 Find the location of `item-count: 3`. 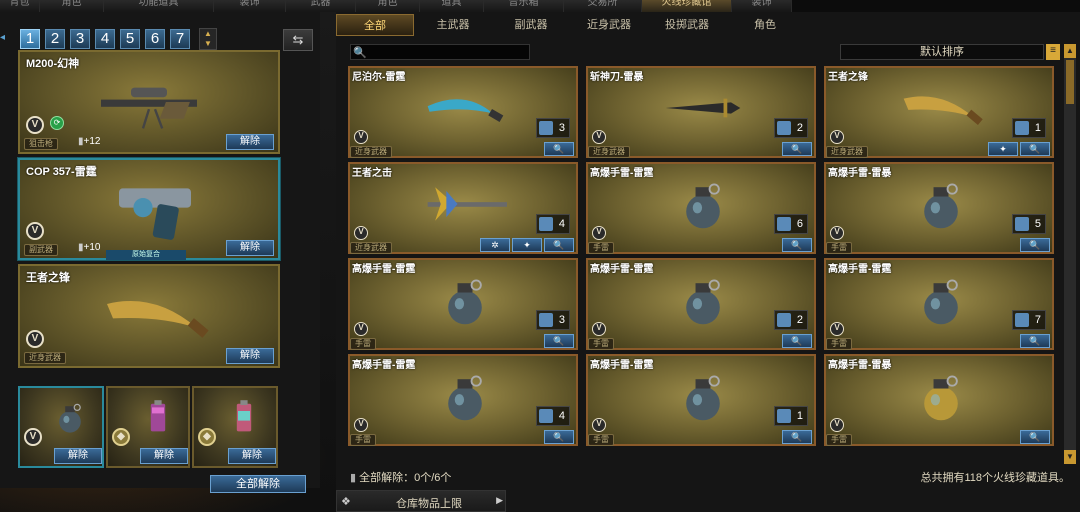

item-count: 3 is located at coordinates (553, 128).